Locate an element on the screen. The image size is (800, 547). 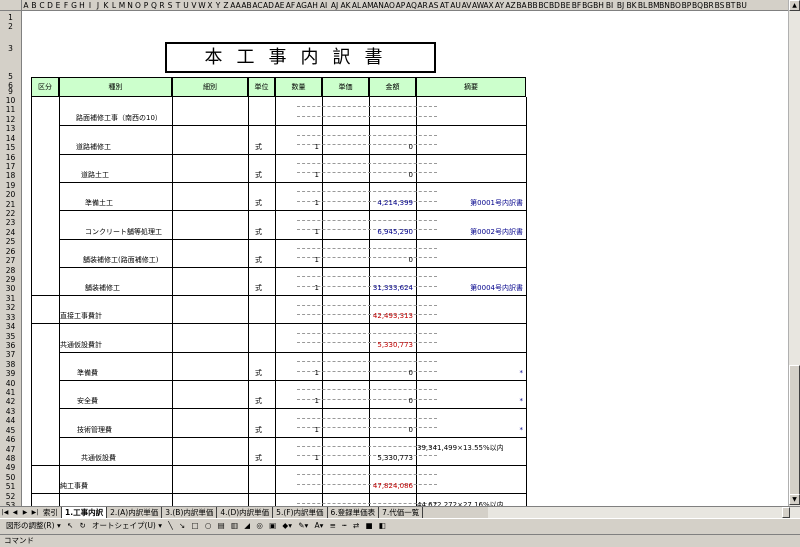
column-header: AE is located at coordinates (279, 5).